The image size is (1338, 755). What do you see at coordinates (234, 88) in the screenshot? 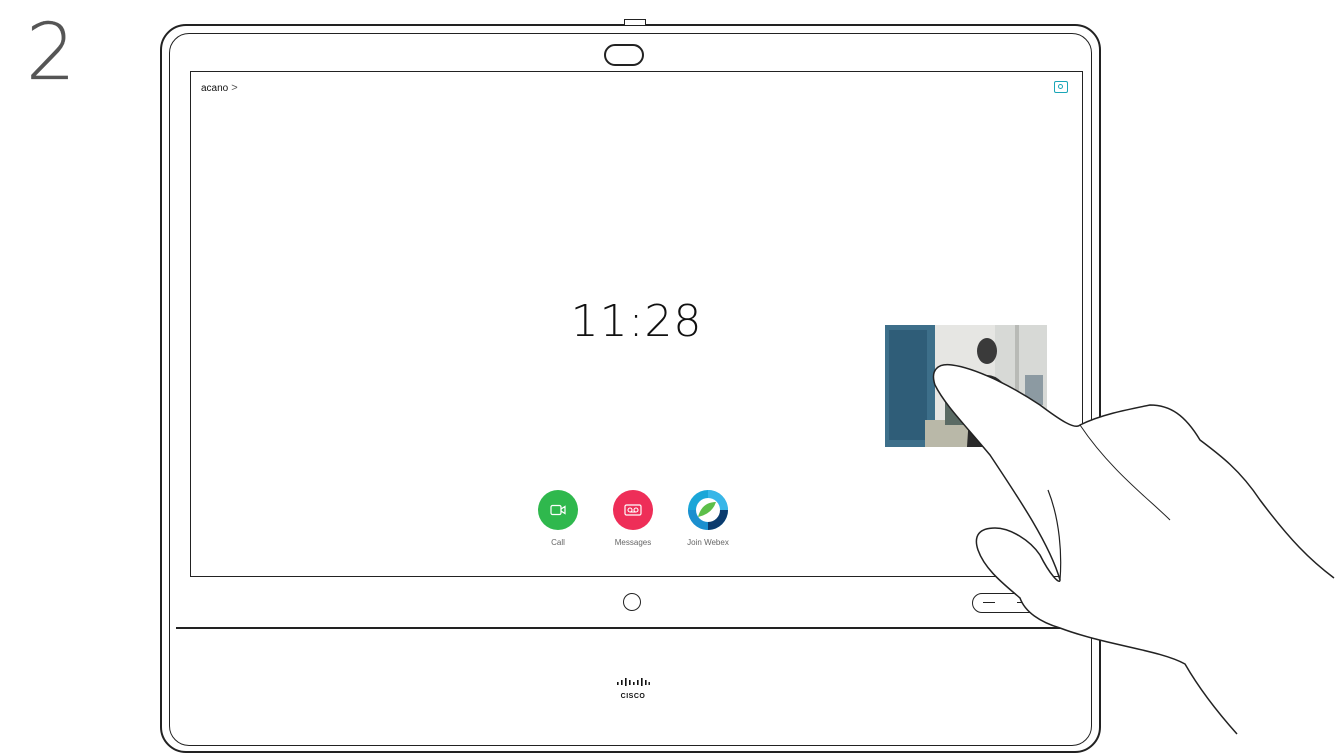
I see `chevron-right-icon: >` at bounding box center [234, 88].